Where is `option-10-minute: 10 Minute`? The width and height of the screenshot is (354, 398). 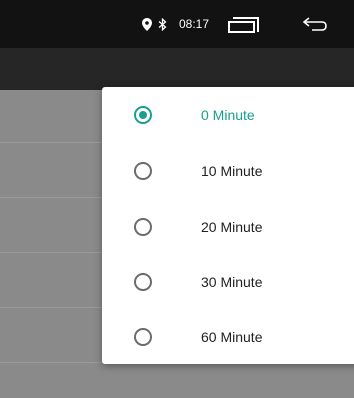
option-10-minute: 10 Minute is located at coordinates (228, 171).